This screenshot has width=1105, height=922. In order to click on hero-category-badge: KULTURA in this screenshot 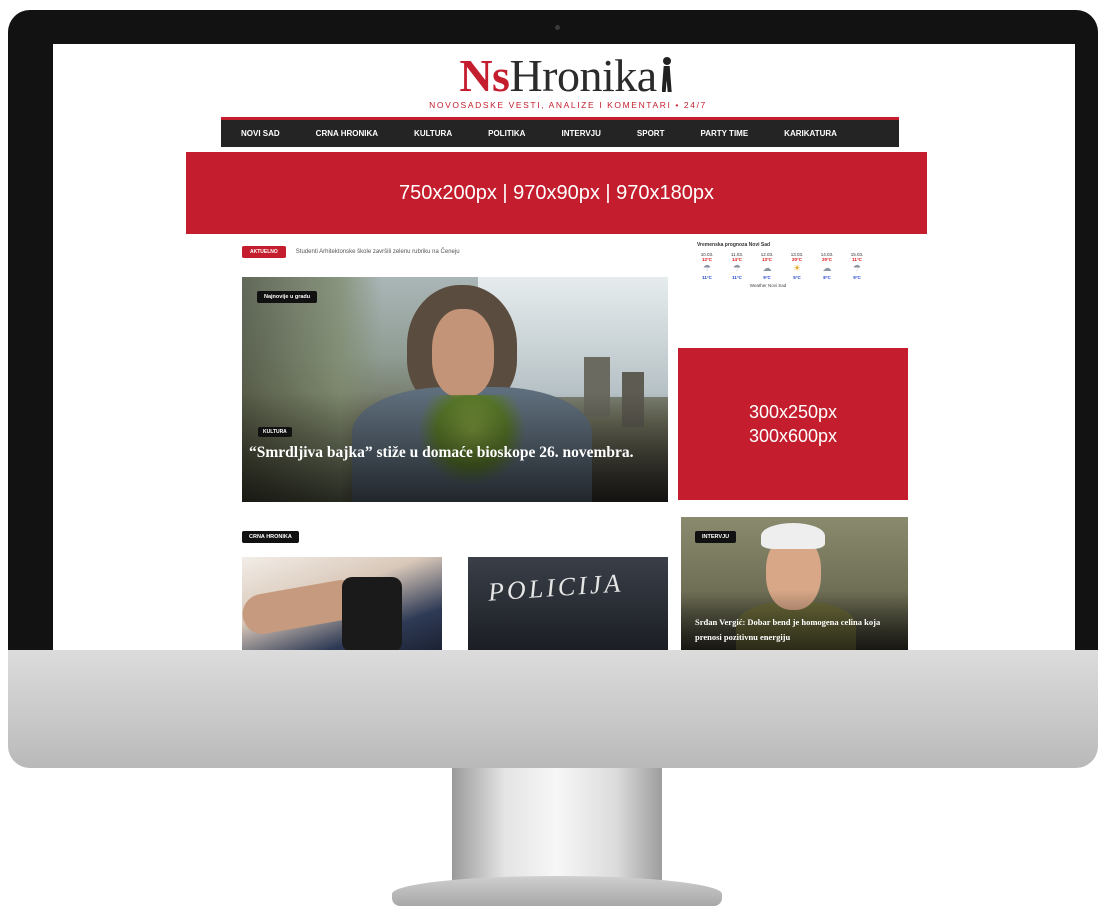, I will do `click(275, 432)`.